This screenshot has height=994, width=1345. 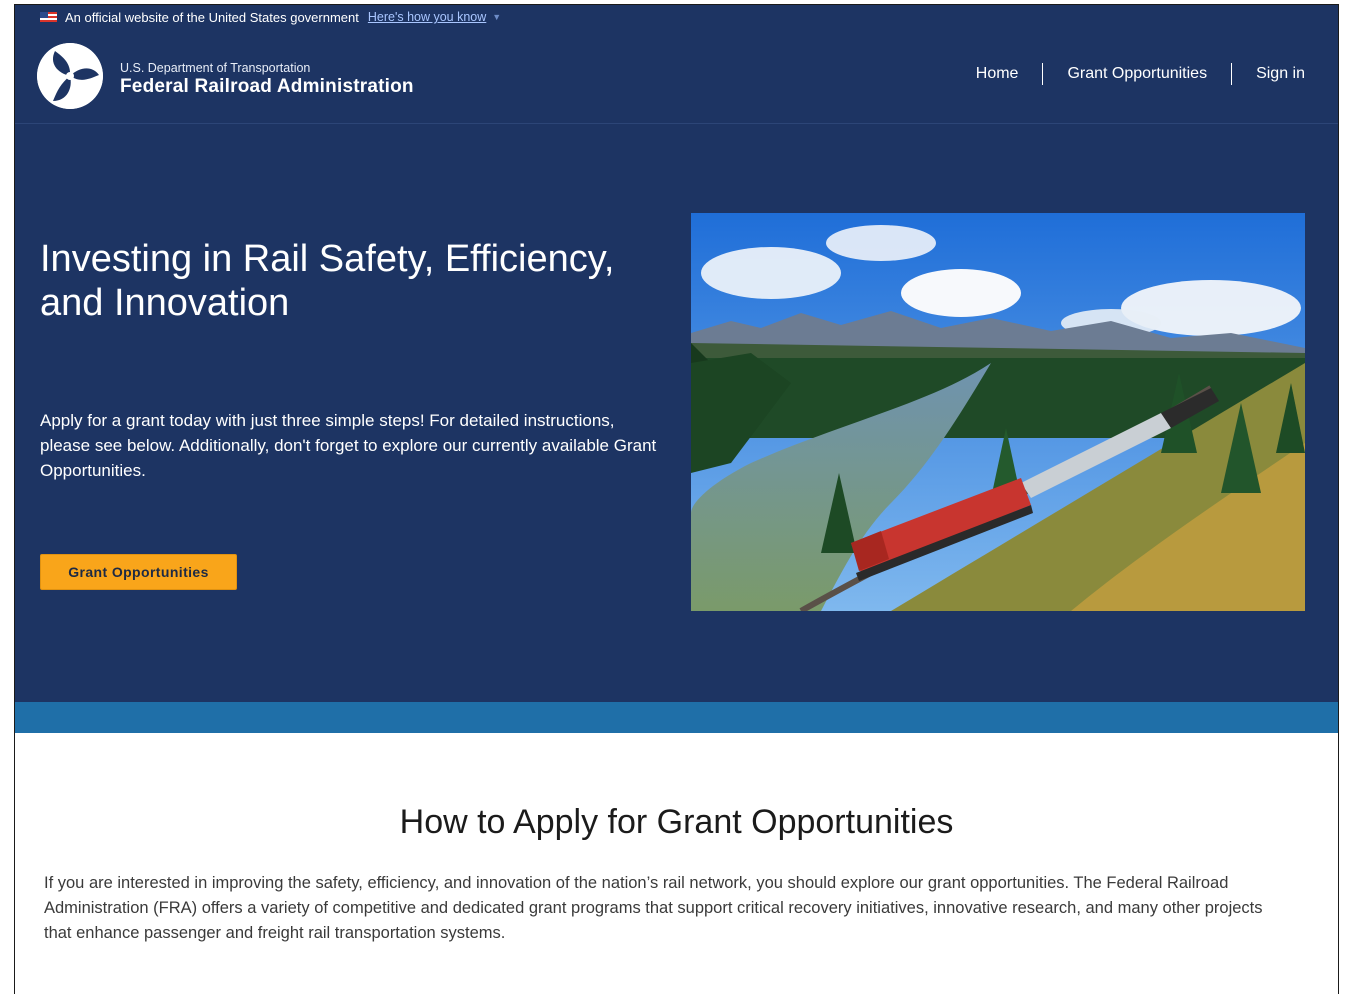 What do you see at coordinates (676, 717) in the screenshot?
I see `accent-stripe` at bounding box center [676, 717].